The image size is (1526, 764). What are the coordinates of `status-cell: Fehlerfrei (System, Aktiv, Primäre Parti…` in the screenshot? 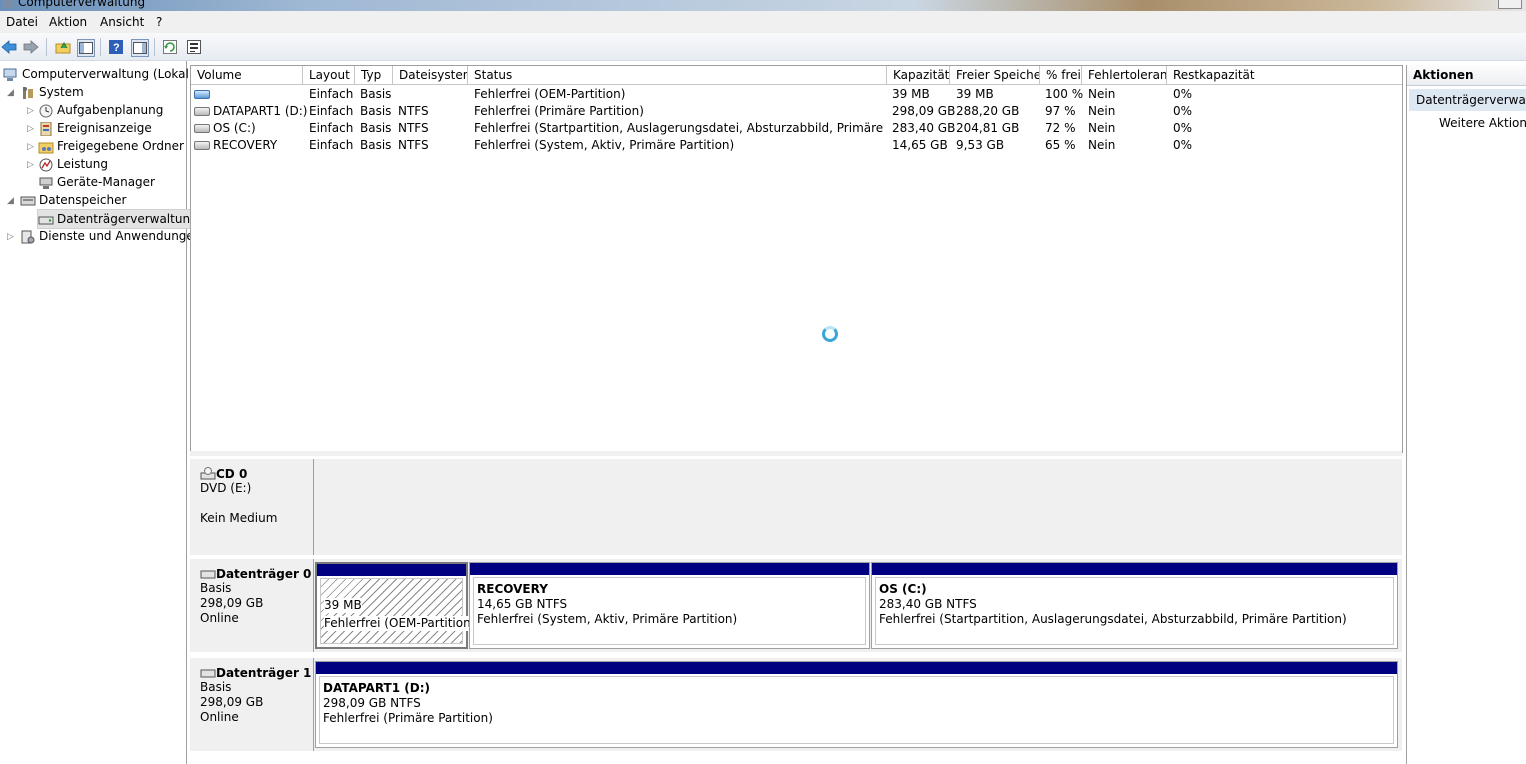 It's located at (604, 145).